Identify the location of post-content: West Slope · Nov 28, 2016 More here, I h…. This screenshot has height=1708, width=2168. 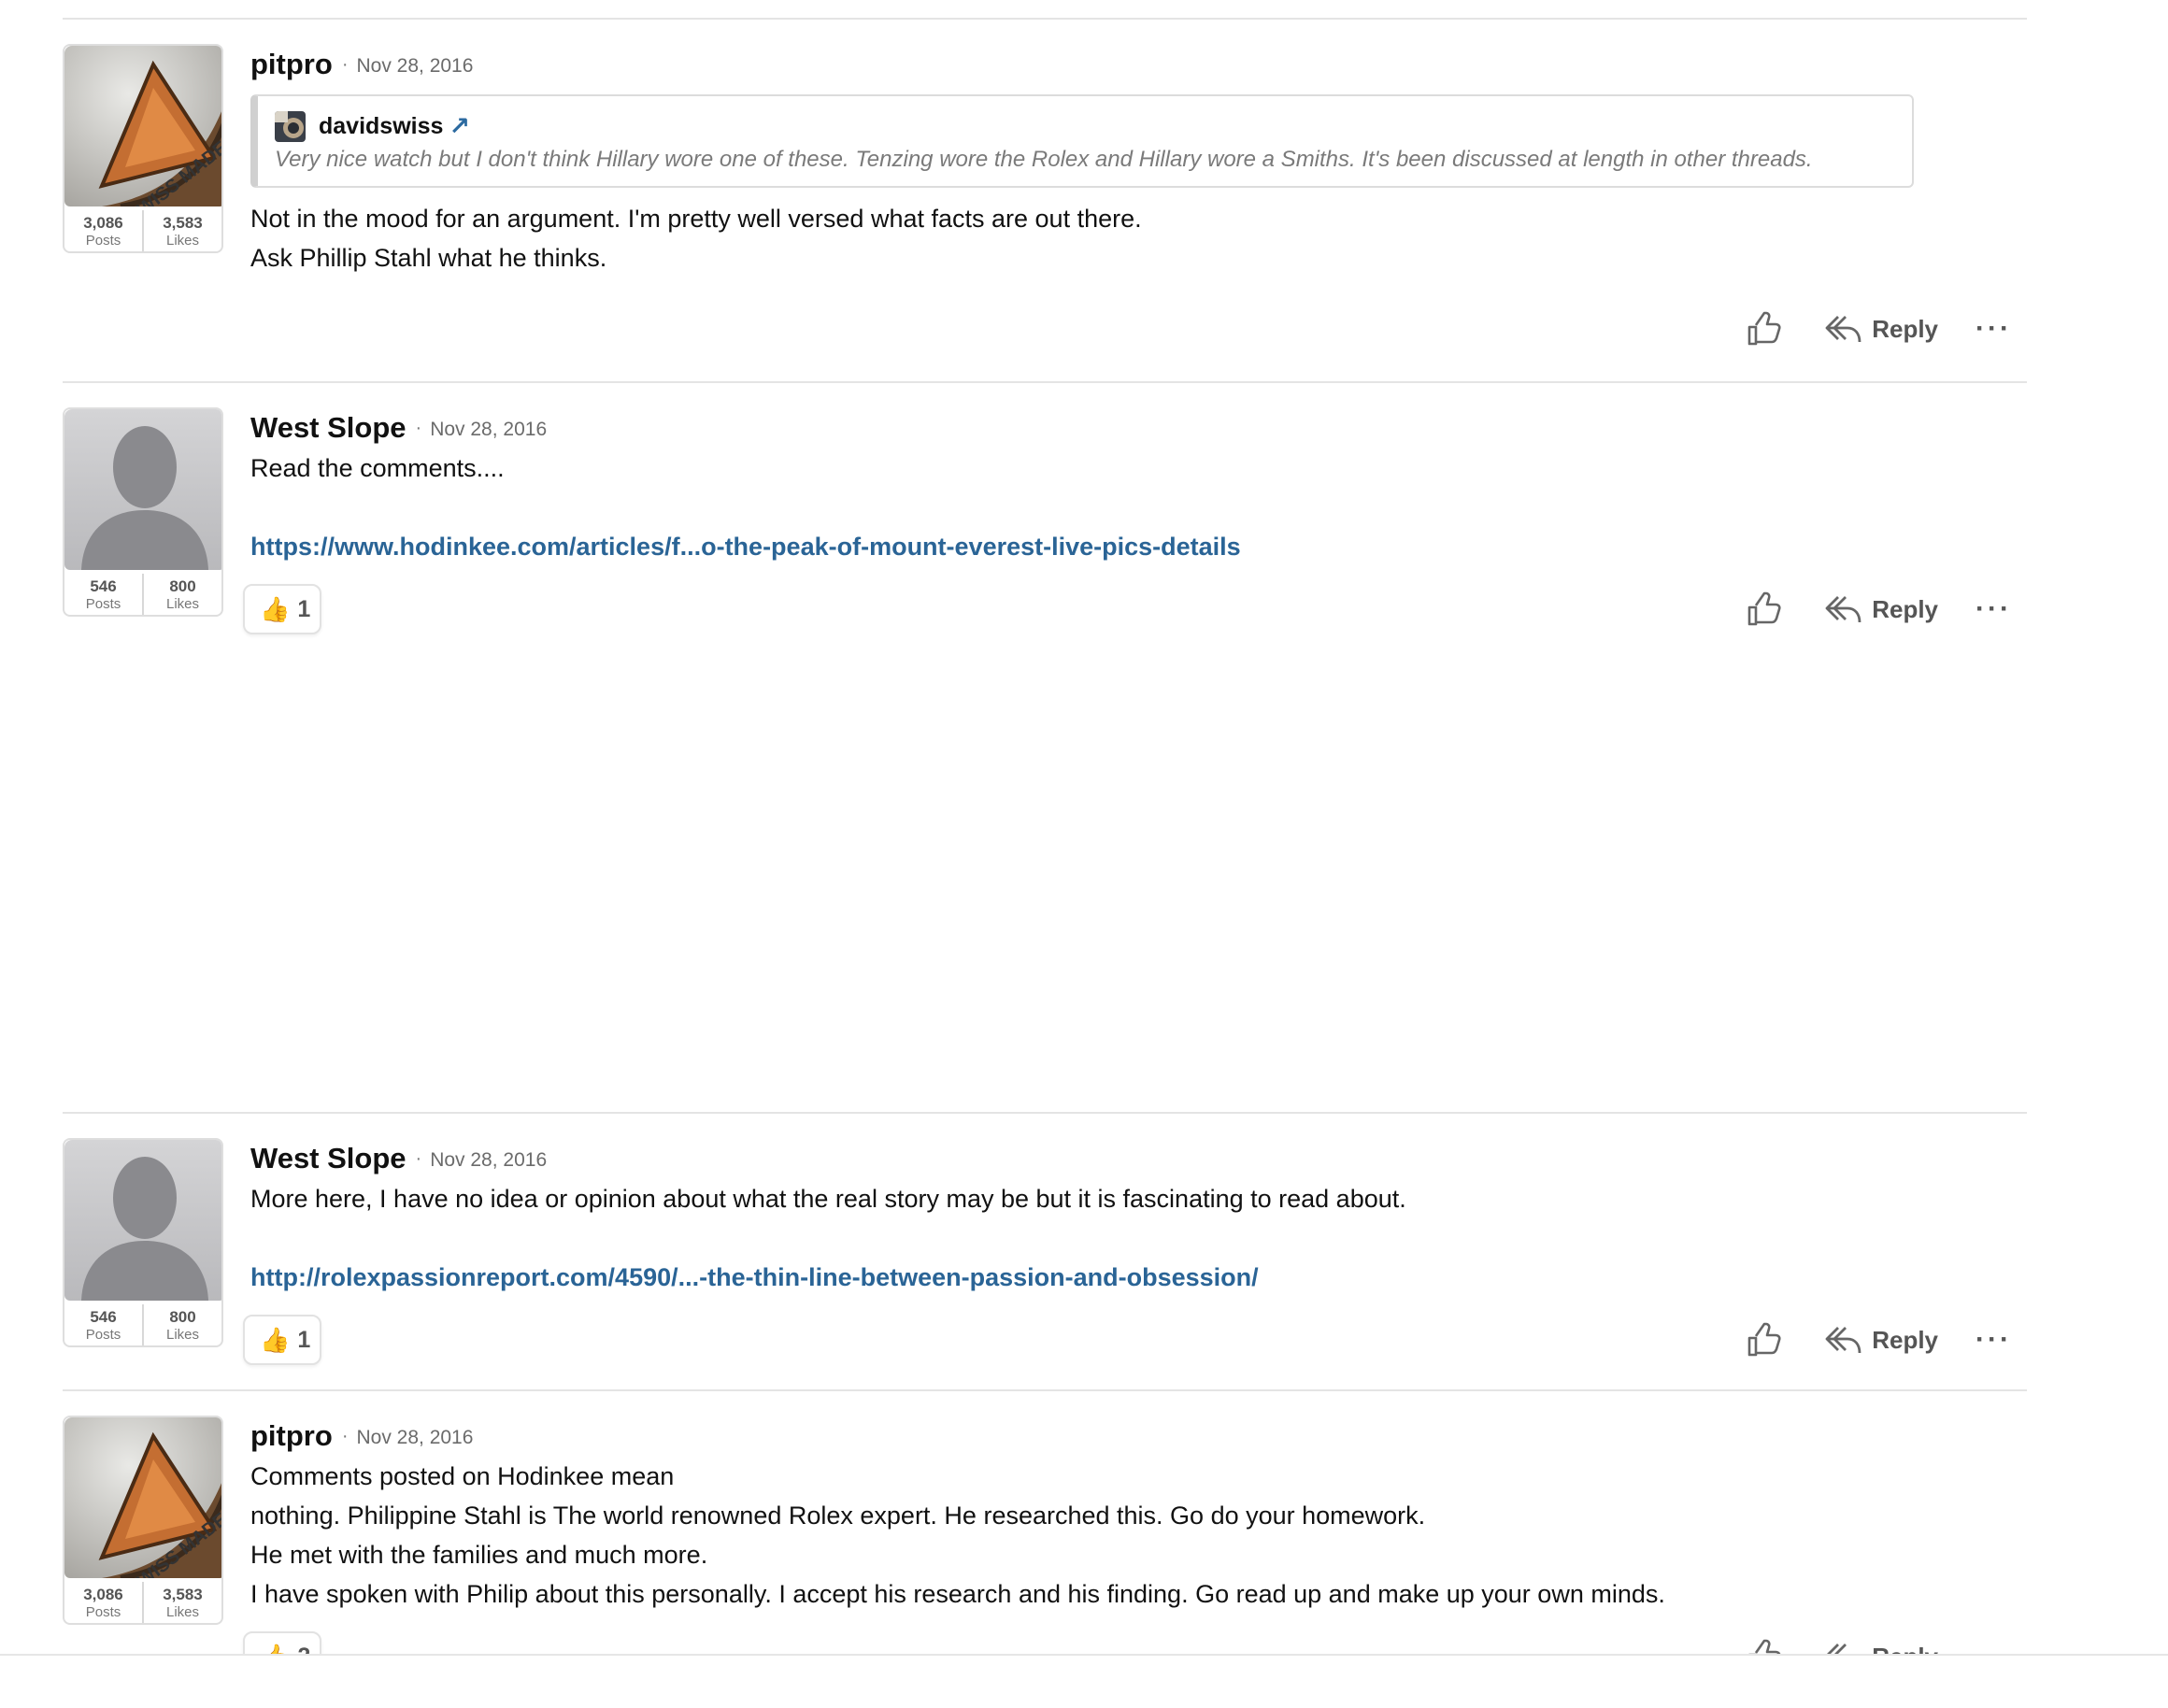
(1138, 1217).